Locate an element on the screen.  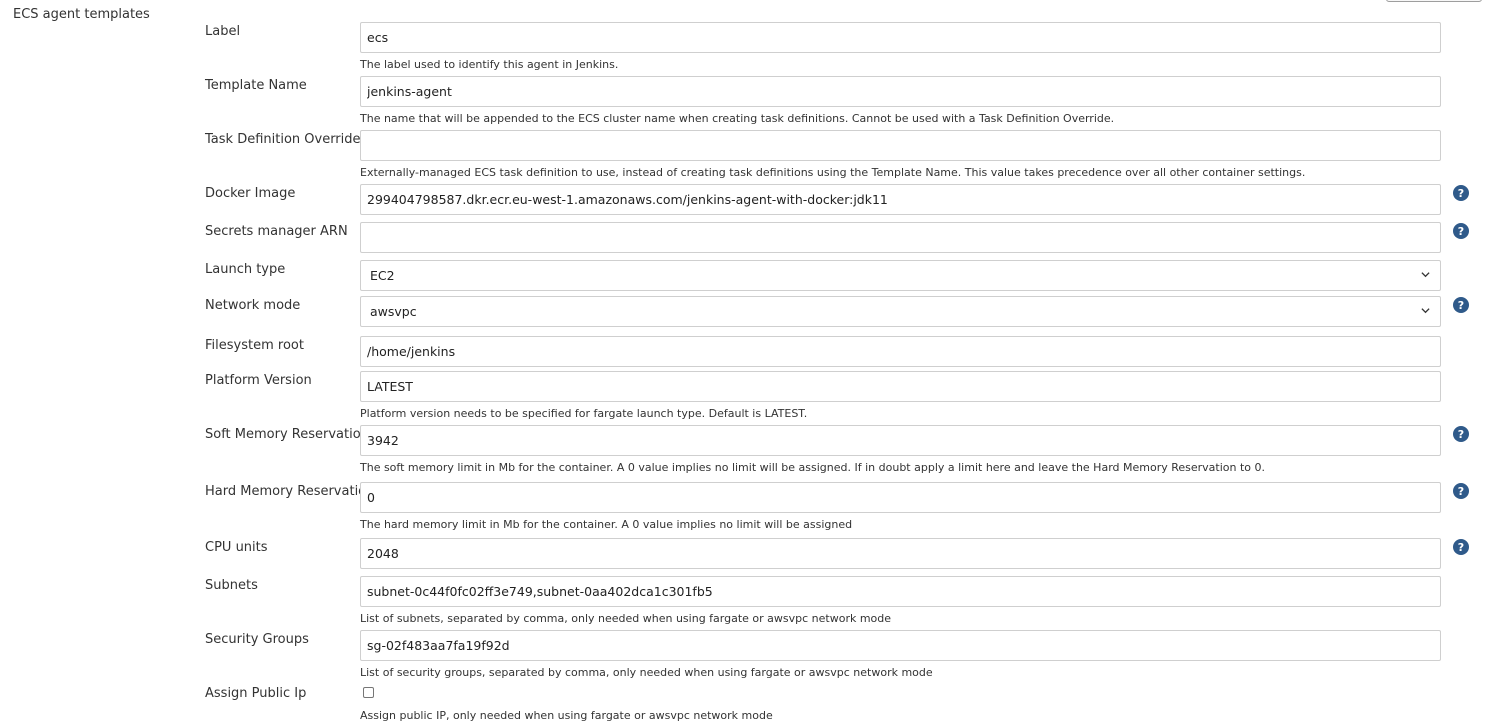
platform-version-label: Platform Version is located at coordinates (258, 380).